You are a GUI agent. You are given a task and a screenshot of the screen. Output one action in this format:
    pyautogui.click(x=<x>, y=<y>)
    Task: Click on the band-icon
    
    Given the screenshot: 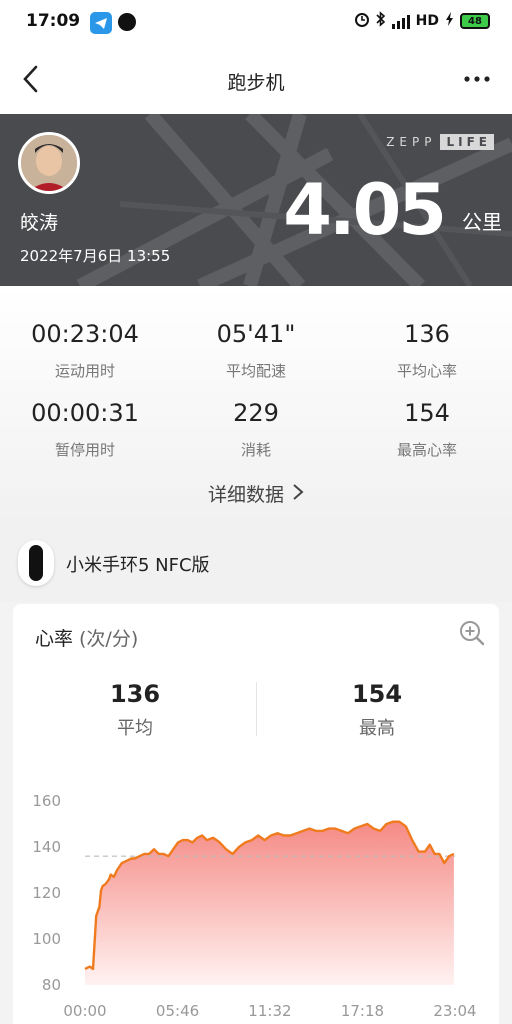 What is the action you would take?
    pyautogui.click(x=36, y=563)
    